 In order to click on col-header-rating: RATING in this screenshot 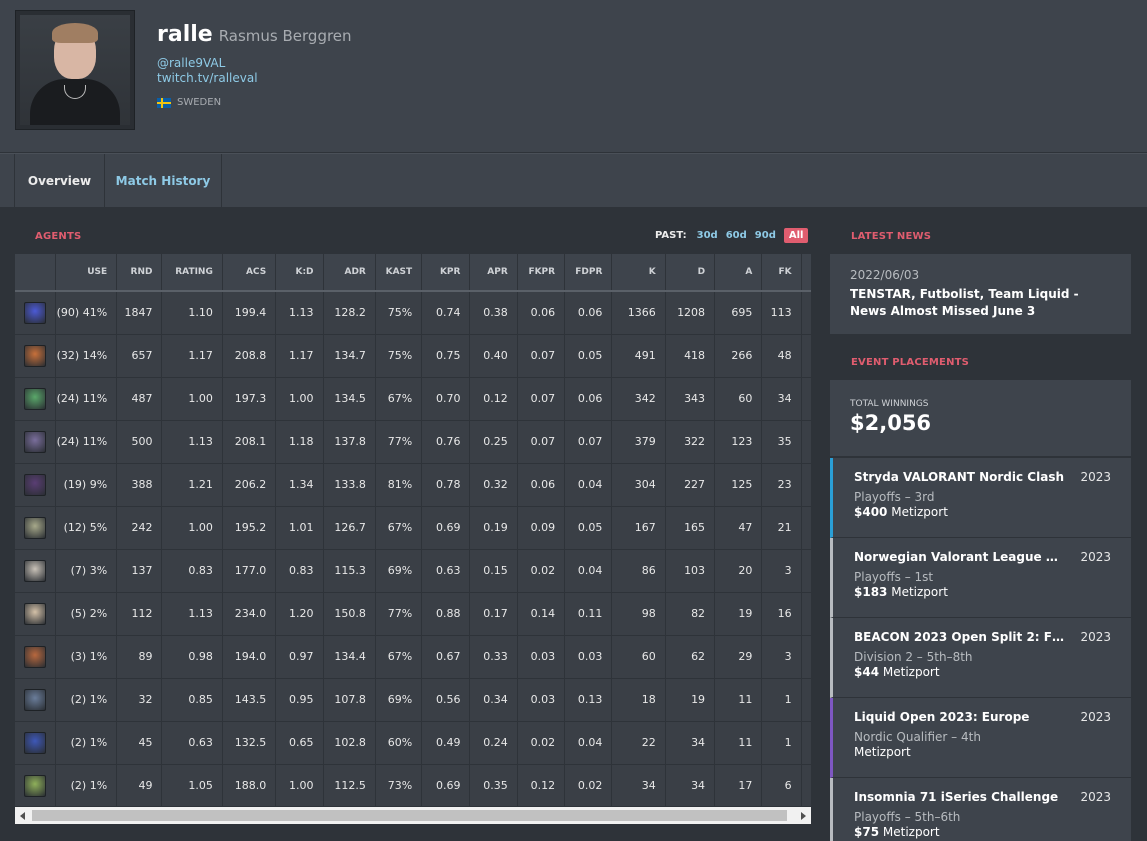, I will do `click(192, 273)`.